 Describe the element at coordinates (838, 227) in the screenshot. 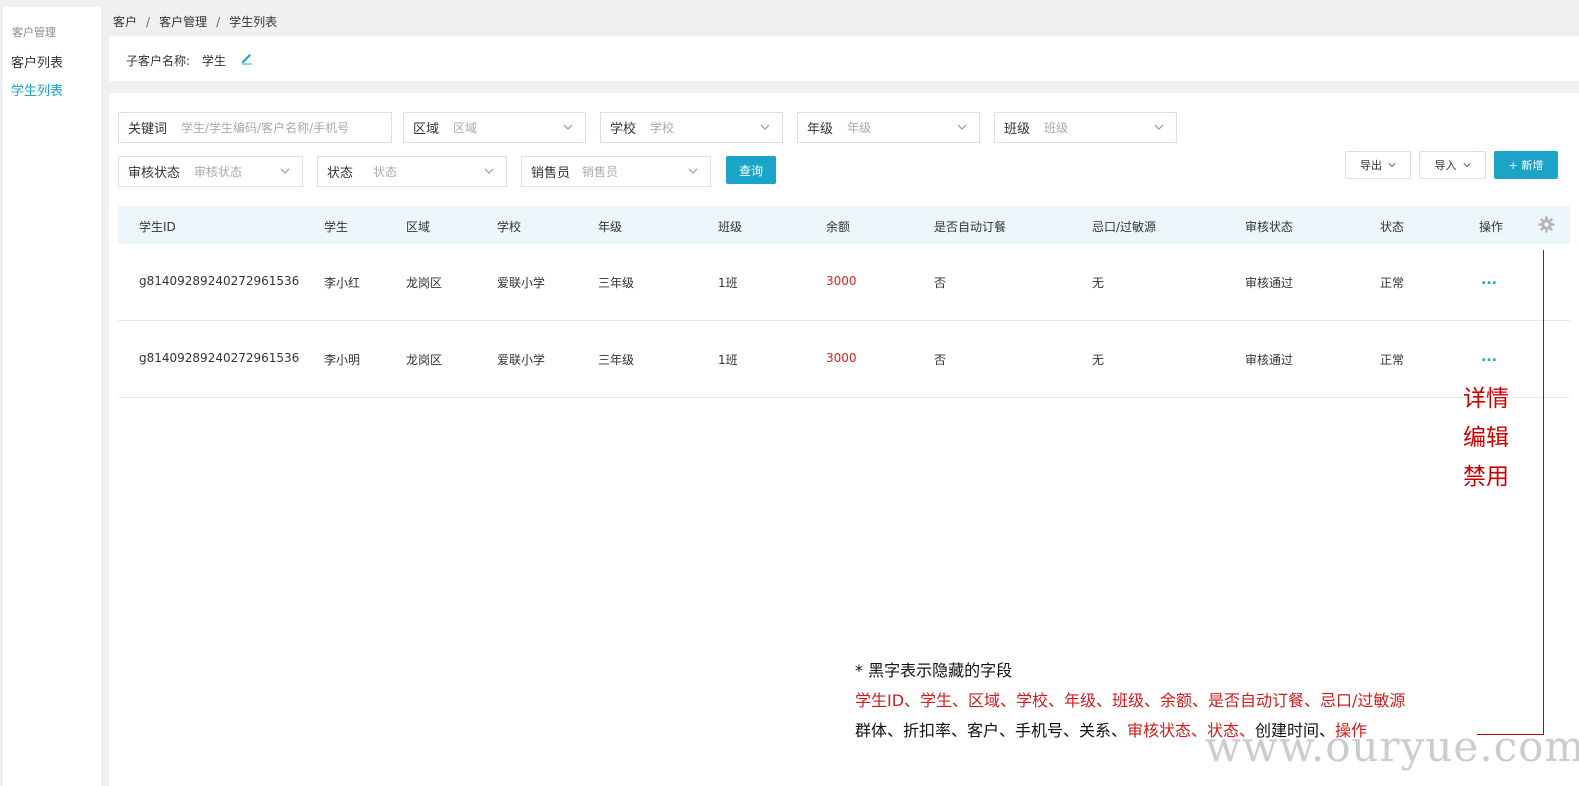

I see `column-header: 余额` at that location.